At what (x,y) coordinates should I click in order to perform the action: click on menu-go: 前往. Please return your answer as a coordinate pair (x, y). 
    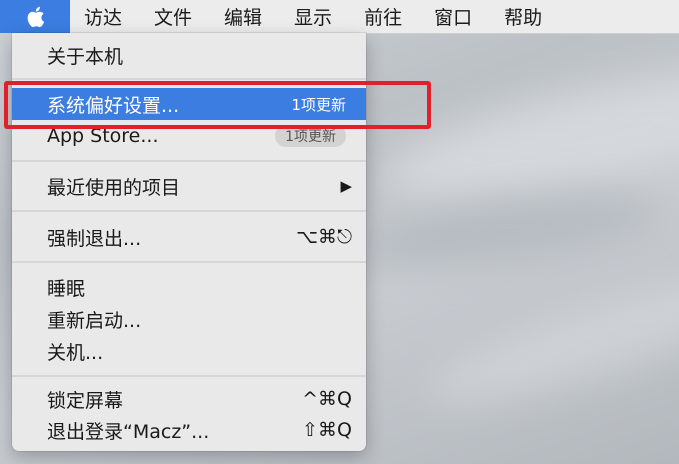
    Looking at the image, I should click on (383, 16).